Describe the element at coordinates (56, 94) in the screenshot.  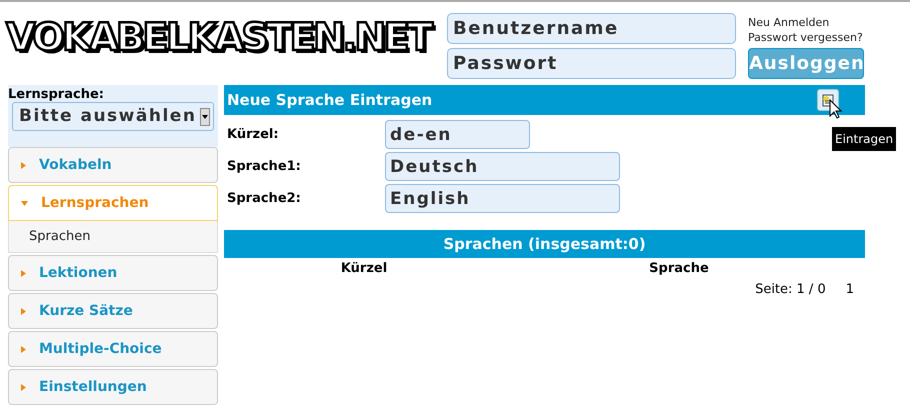
I see `language-label: Lernsprache:` at that location.